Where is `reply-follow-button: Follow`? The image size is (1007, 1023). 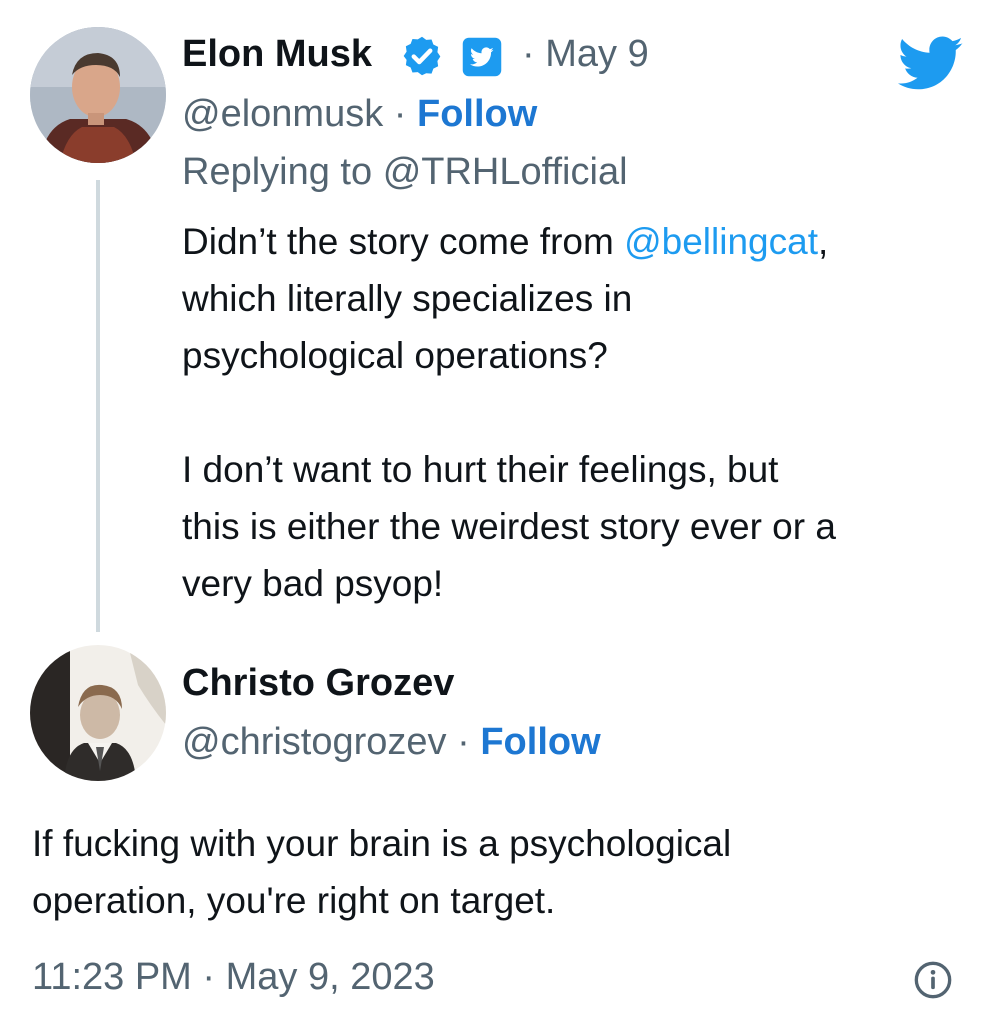 reply-follow-button: Follow is located at coordinates (540, 742).